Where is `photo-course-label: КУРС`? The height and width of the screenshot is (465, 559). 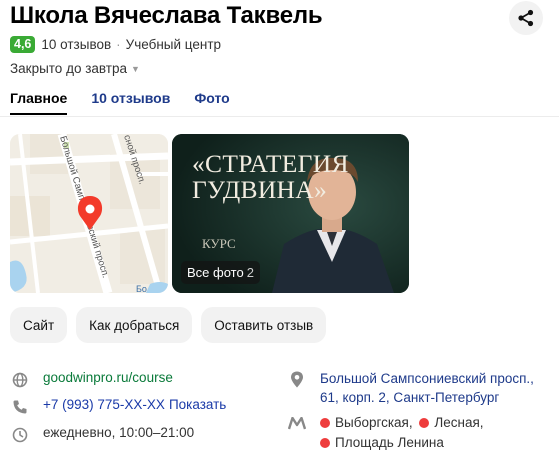
photo-course-label: КУРС is located at coordinates (219, 243).